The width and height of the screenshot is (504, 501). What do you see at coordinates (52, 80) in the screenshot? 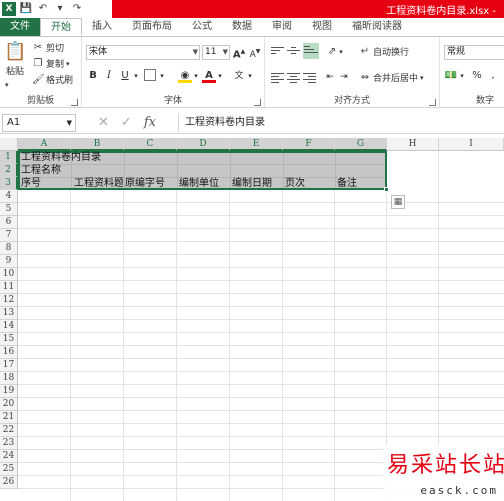
I see `format-painter-button: 🖌 格式刷` at bounding box center [52, 80].